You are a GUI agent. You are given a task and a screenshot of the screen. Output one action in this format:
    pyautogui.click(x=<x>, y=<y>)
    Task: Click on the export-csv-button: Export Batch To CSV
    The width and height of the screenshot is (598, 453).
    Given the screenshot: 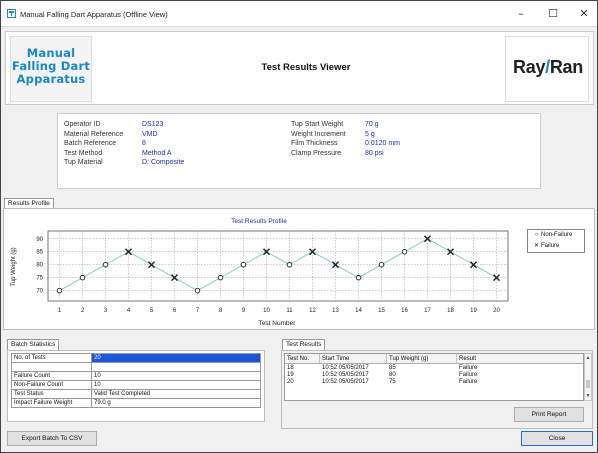 What is the action you would take?
    pyautogui.click(x=52, y=438)
    